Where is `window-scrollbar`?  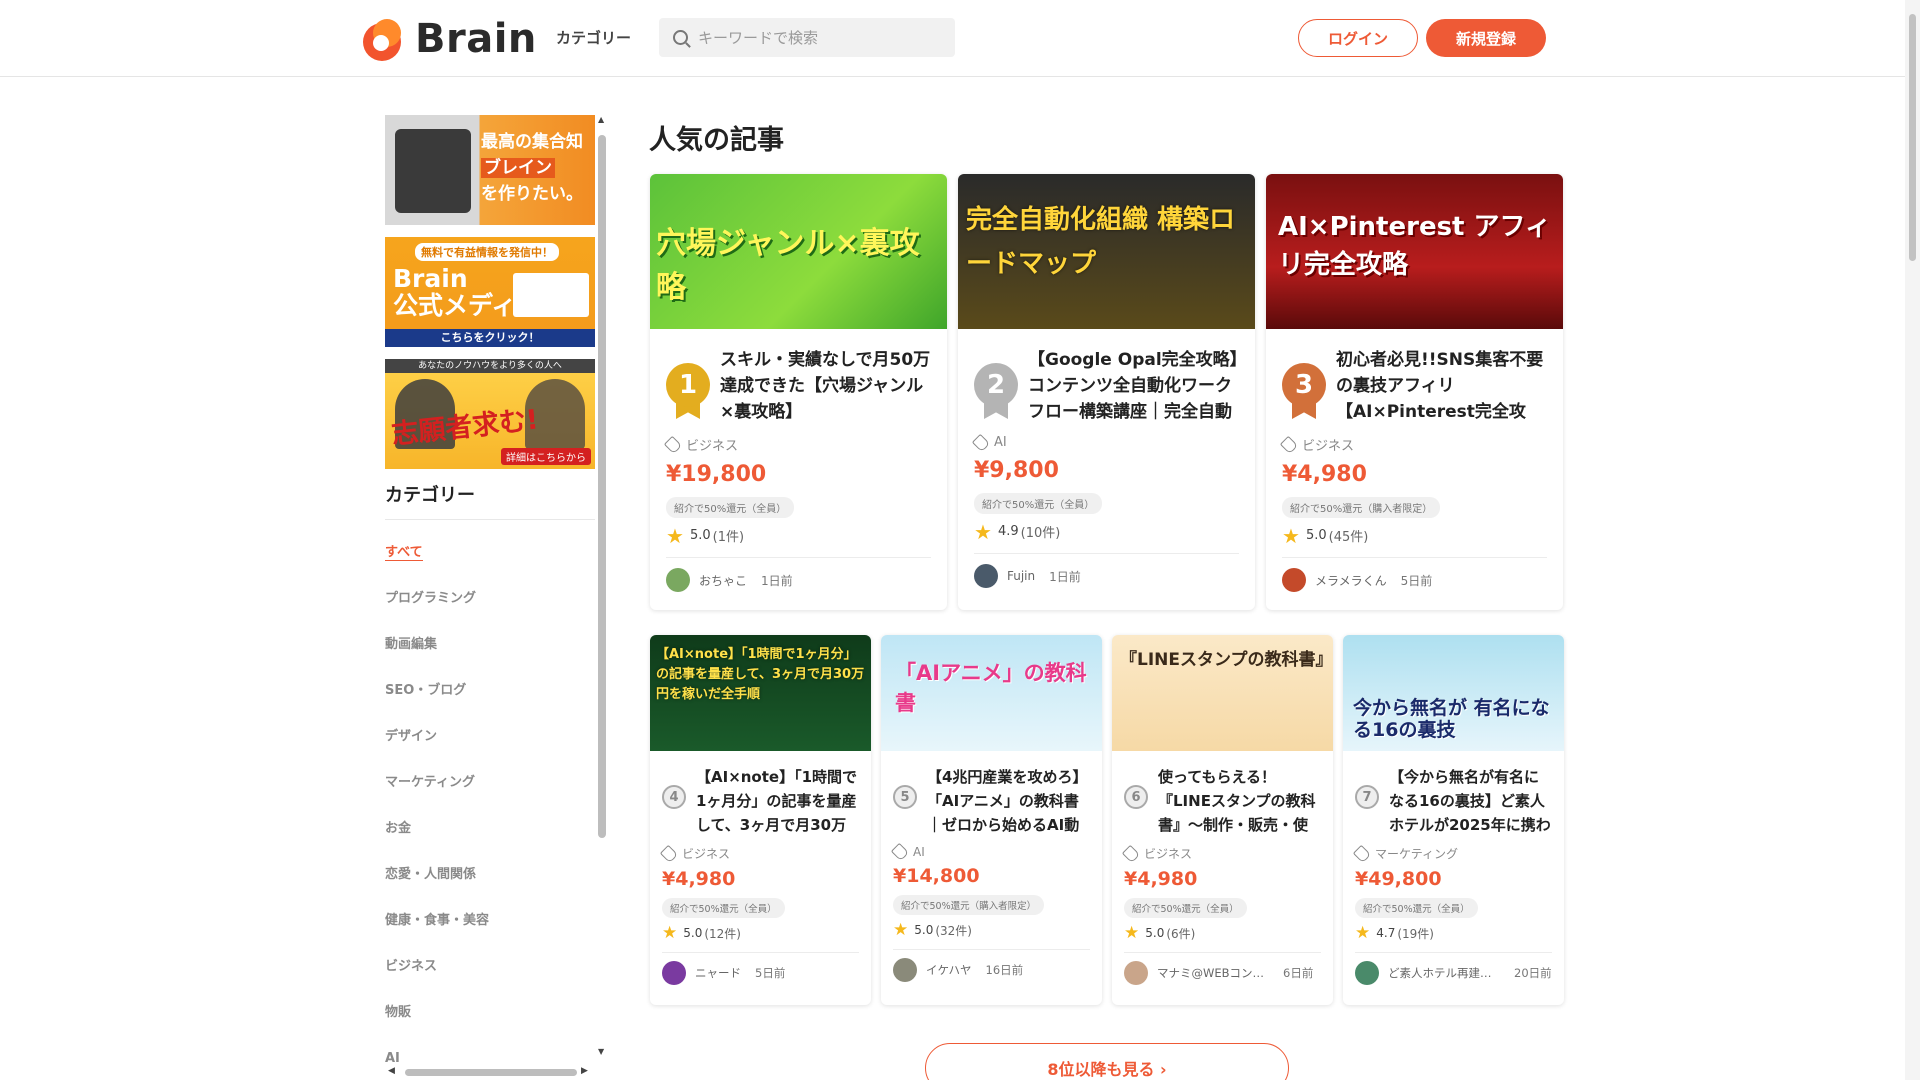 window-scrollbar is located at coordinates (1912, 540).